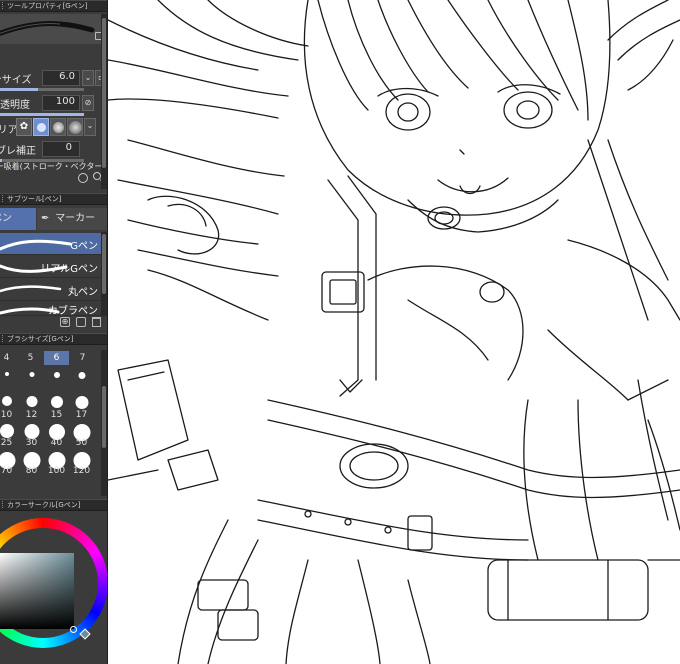 The image size is (680, 664). I want to click on size-preset-label: 10, so click(6, 415).